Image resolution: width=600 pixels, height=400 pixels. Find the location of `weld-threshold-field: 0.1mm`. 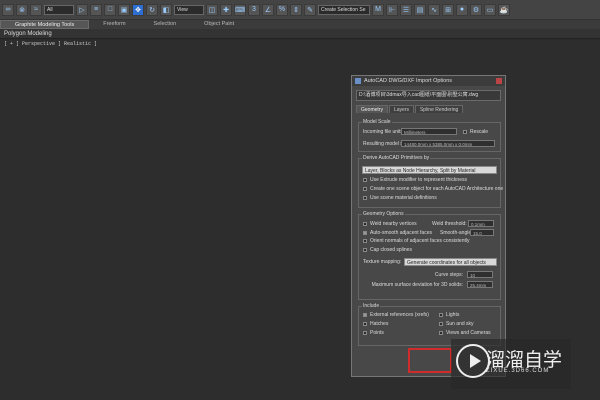

weld-threshold-field: 0.1mm is located at coordinates (481, 223).